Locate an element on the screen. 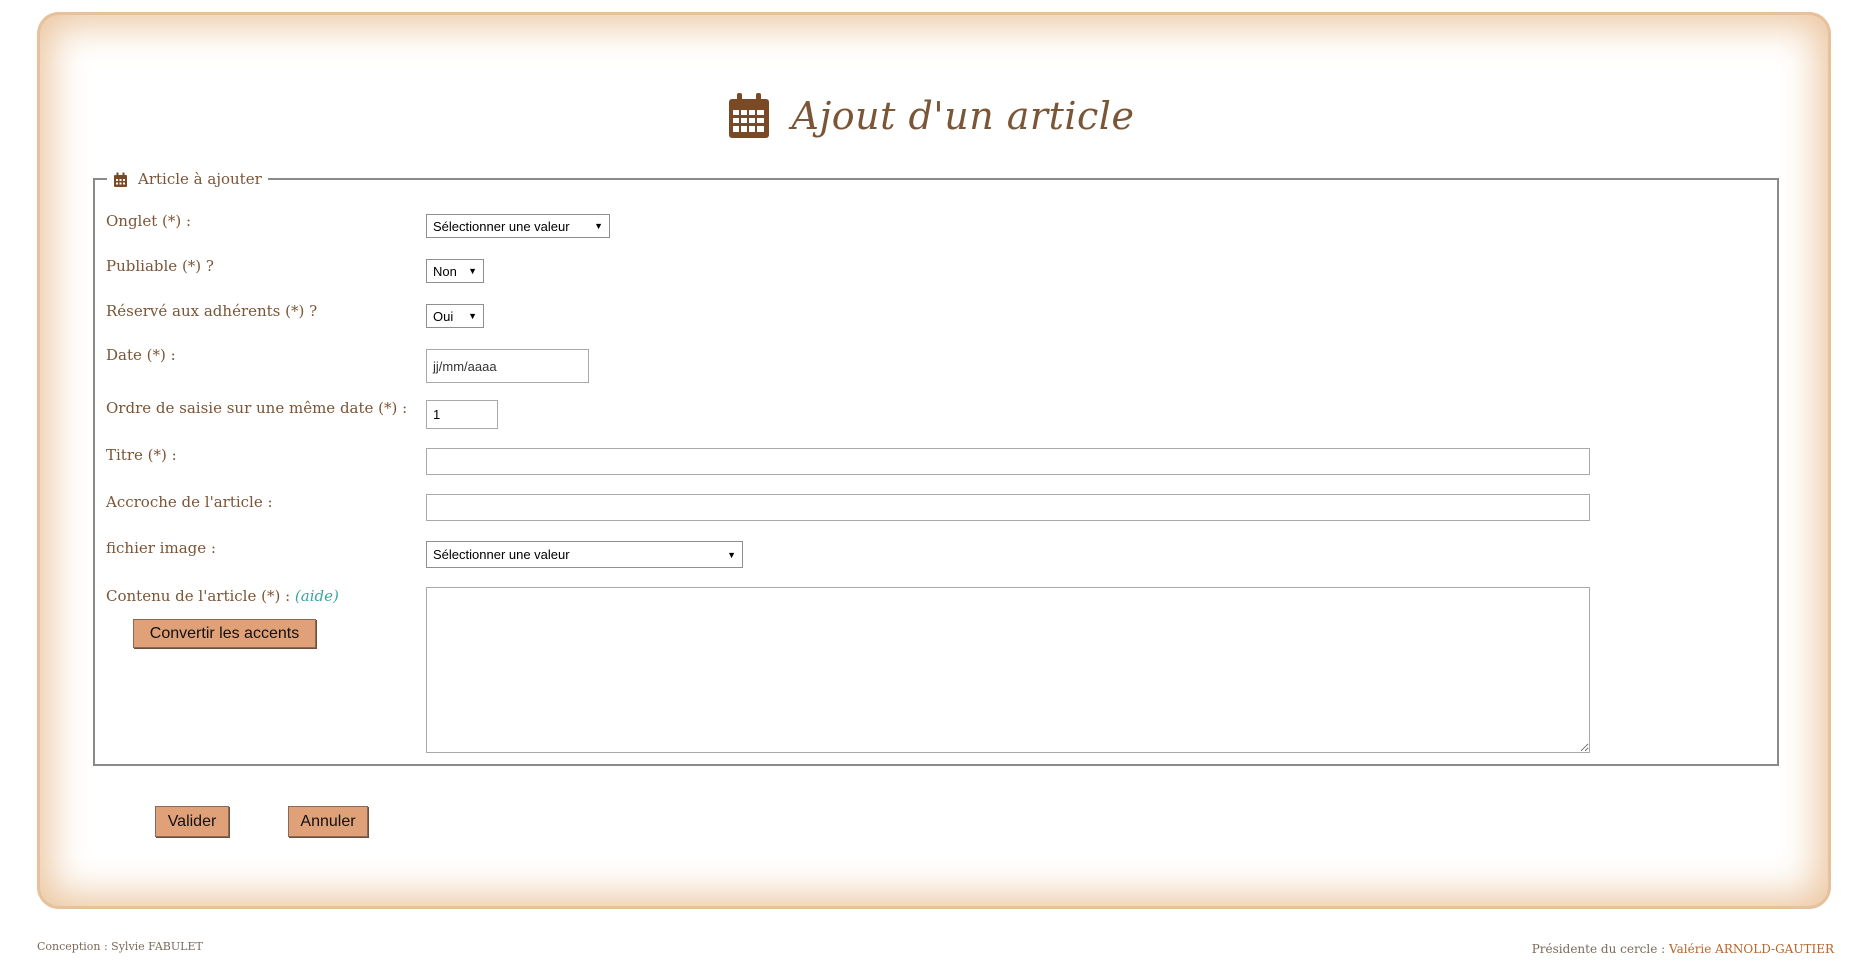 This screenshot has width=1862, height=964. accroche-input is located at coordinates (1008, 507).